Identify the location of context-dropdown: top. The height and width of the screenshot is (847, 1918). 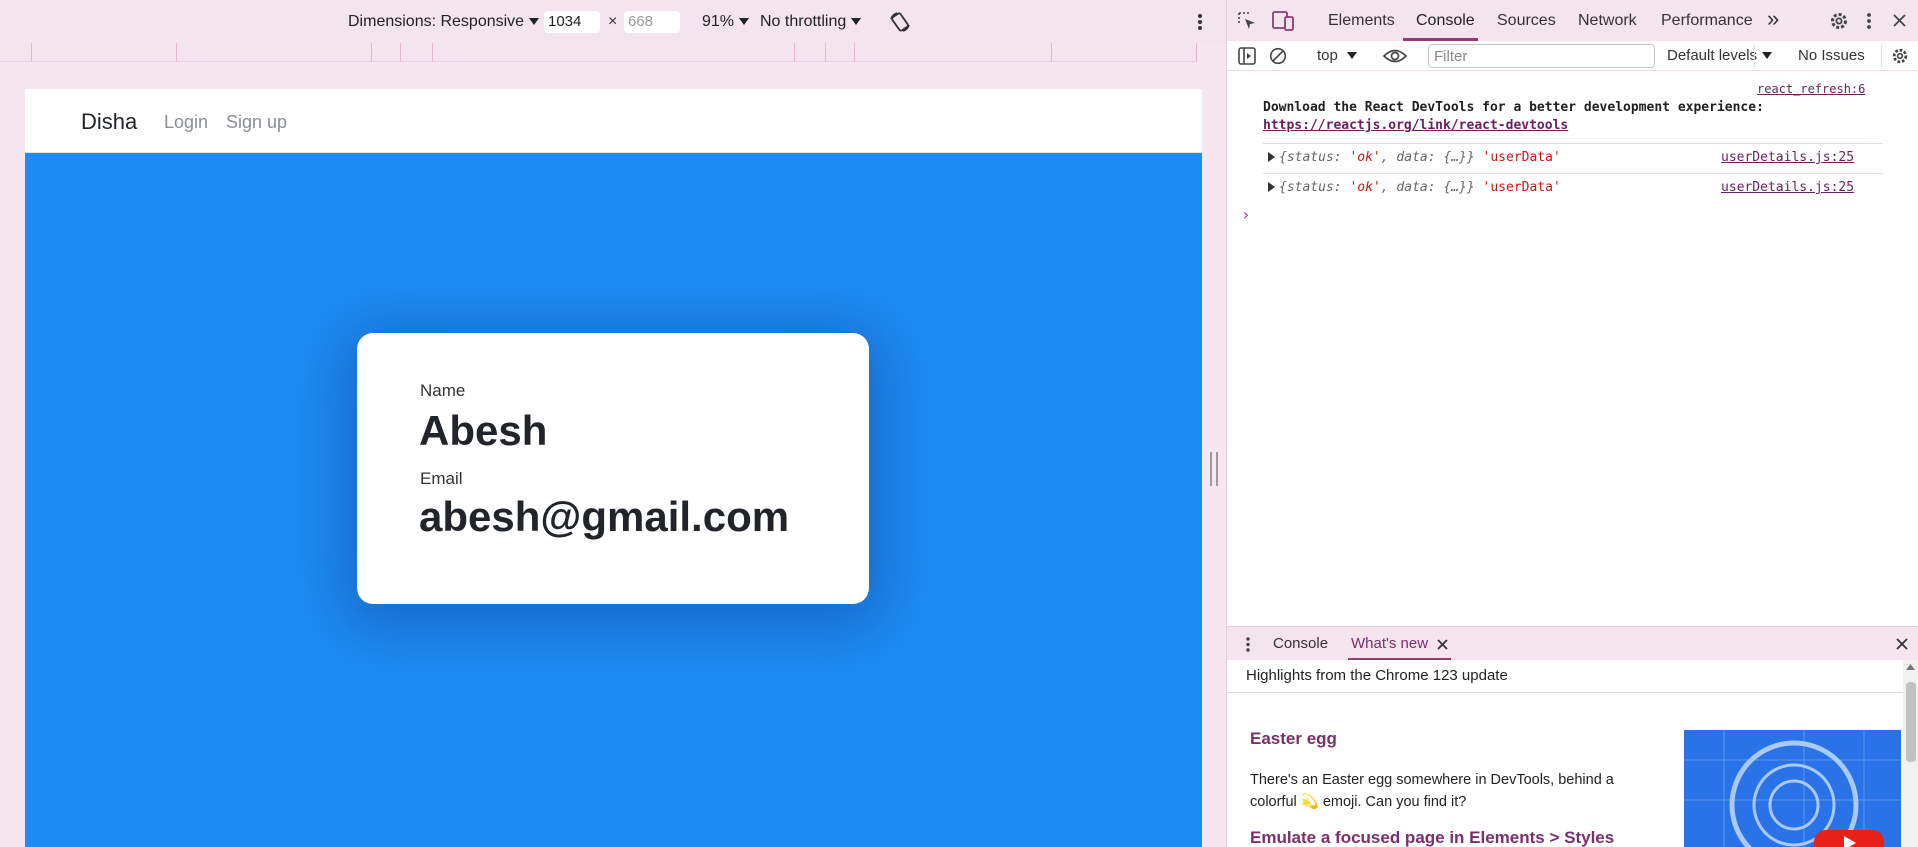
(1337, 55).